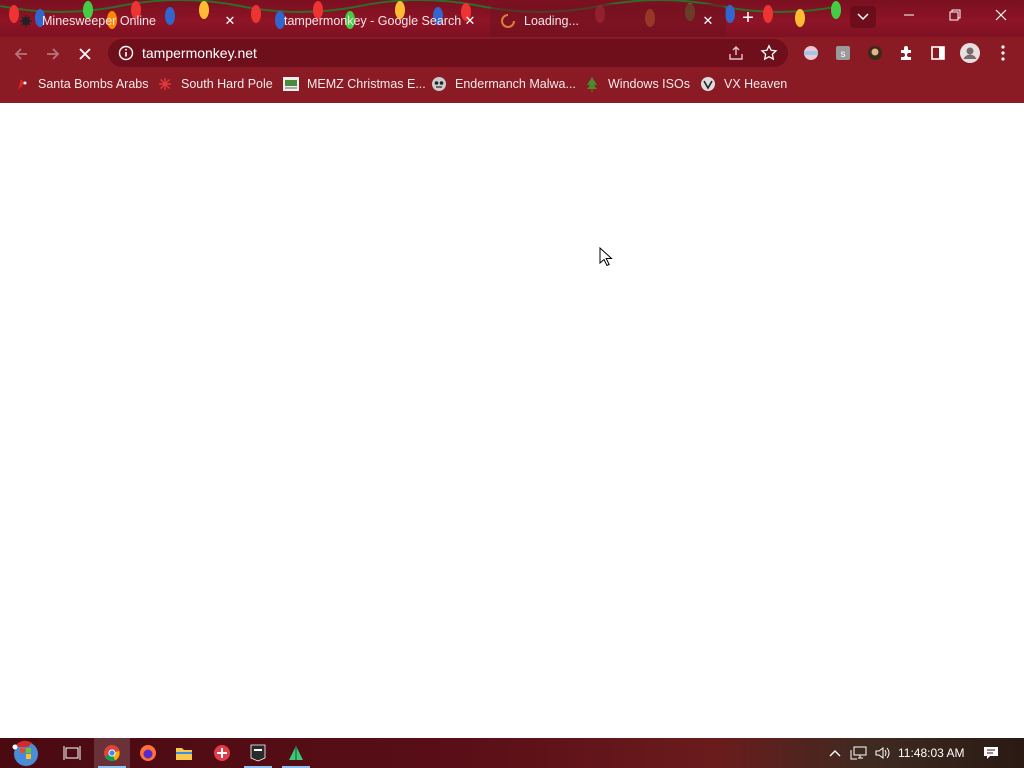 Image resolution: width=1024 pixels, height=768 pixels. I want to click on restore-button, so click(955, 15).